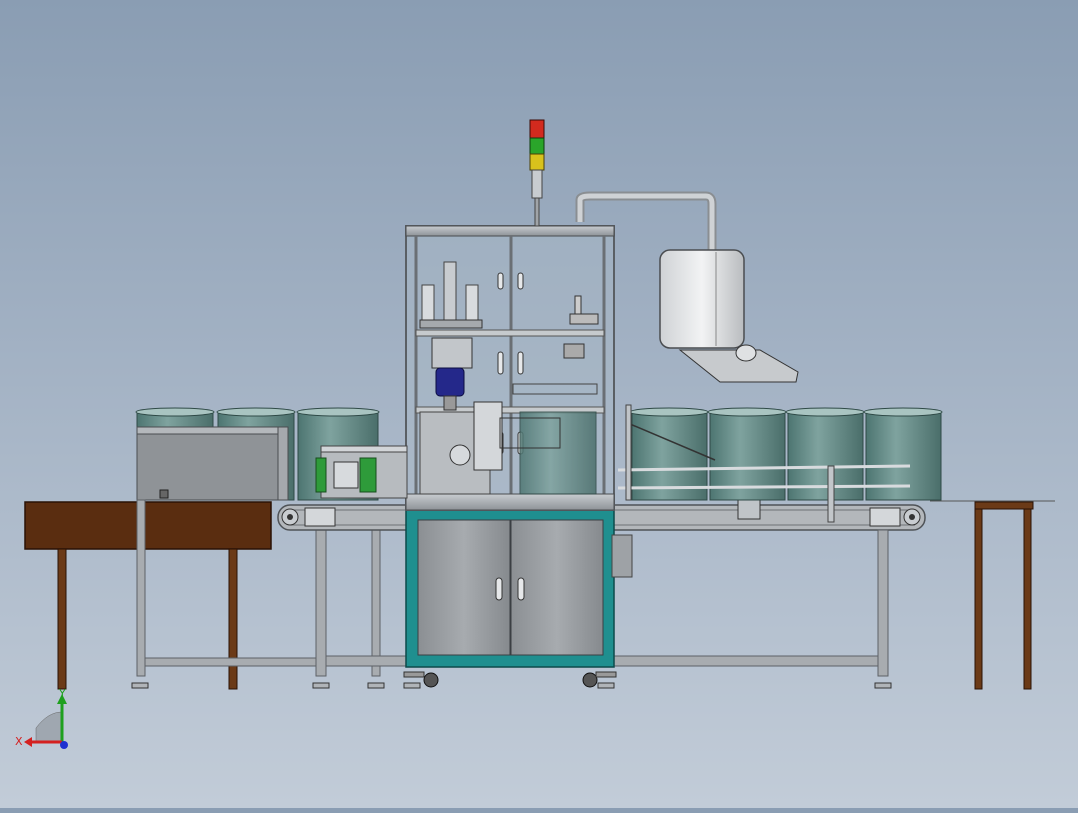  What do you see at coordinates (518, 598) in the screenshot?
I see `main-cabinet` at bounding box center [518, 598].